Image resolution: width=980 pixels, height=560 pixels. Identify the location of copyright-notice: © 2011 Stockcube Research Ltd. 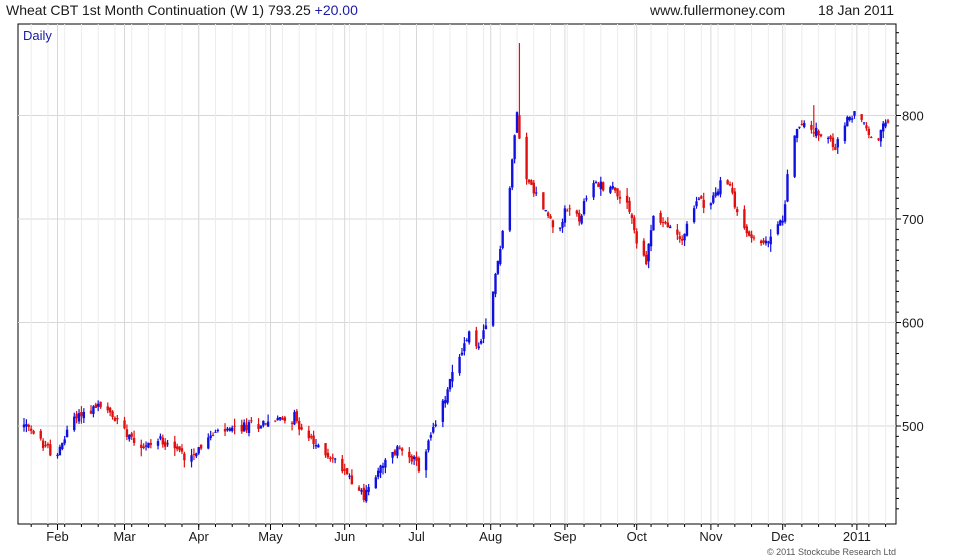
(831, 552).